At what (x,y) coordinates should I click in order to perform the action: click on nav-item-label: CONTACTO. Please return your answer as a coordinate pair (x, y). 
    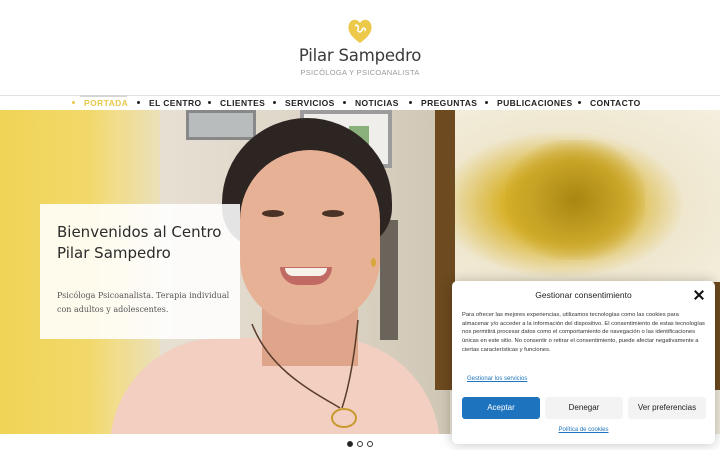
    Looking at the image, I should click on (615, 103).